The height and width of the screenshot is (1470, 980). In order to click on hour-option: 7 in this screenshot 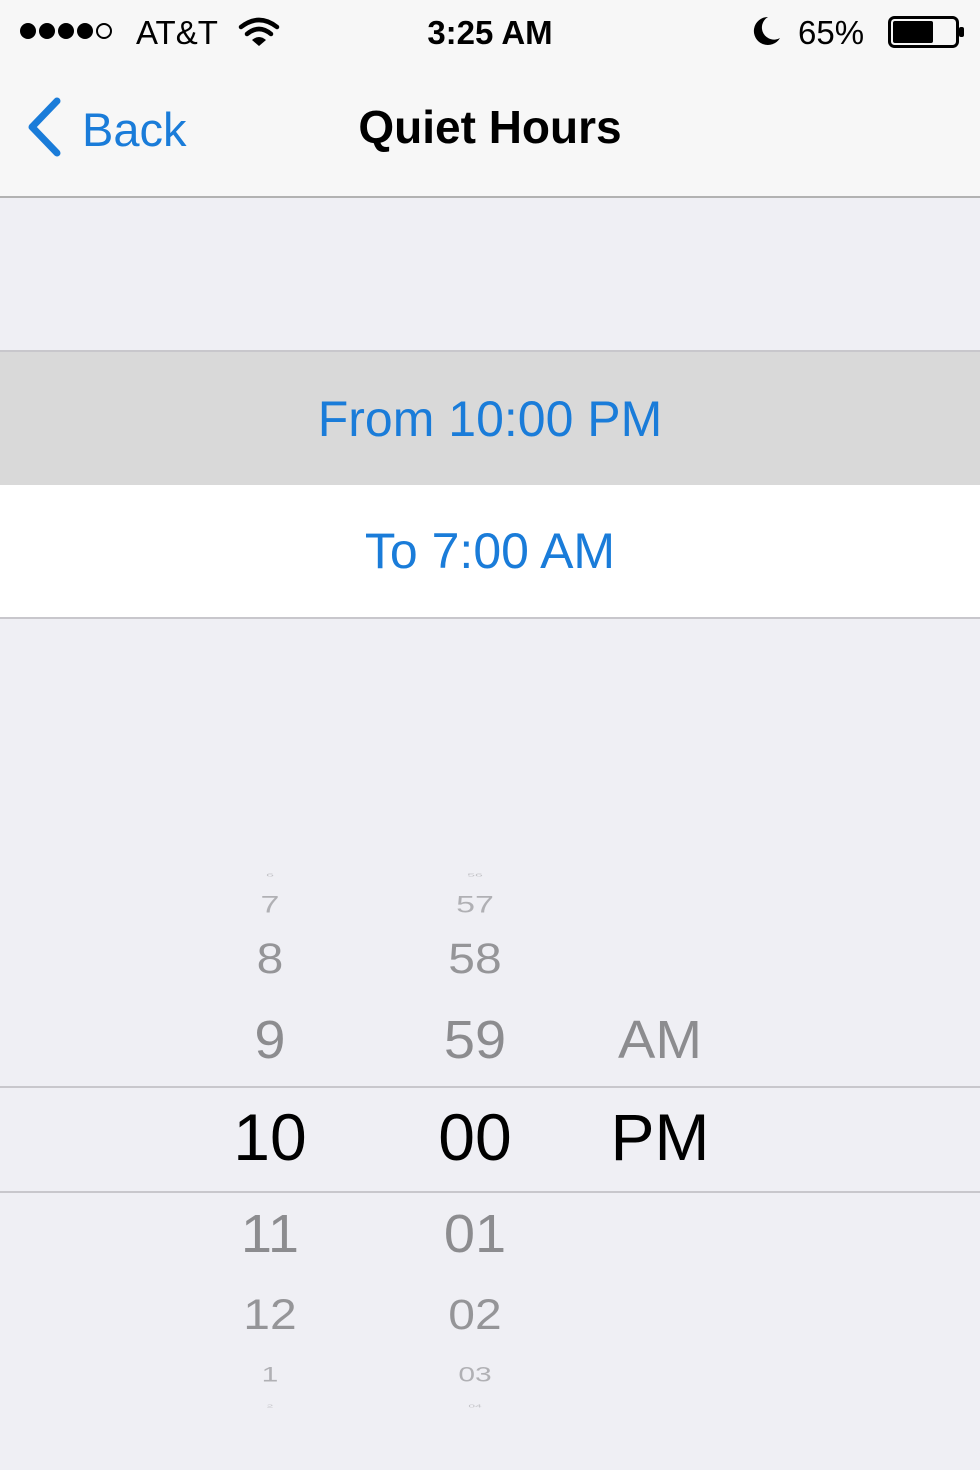, I will do `click(270, 905)`.